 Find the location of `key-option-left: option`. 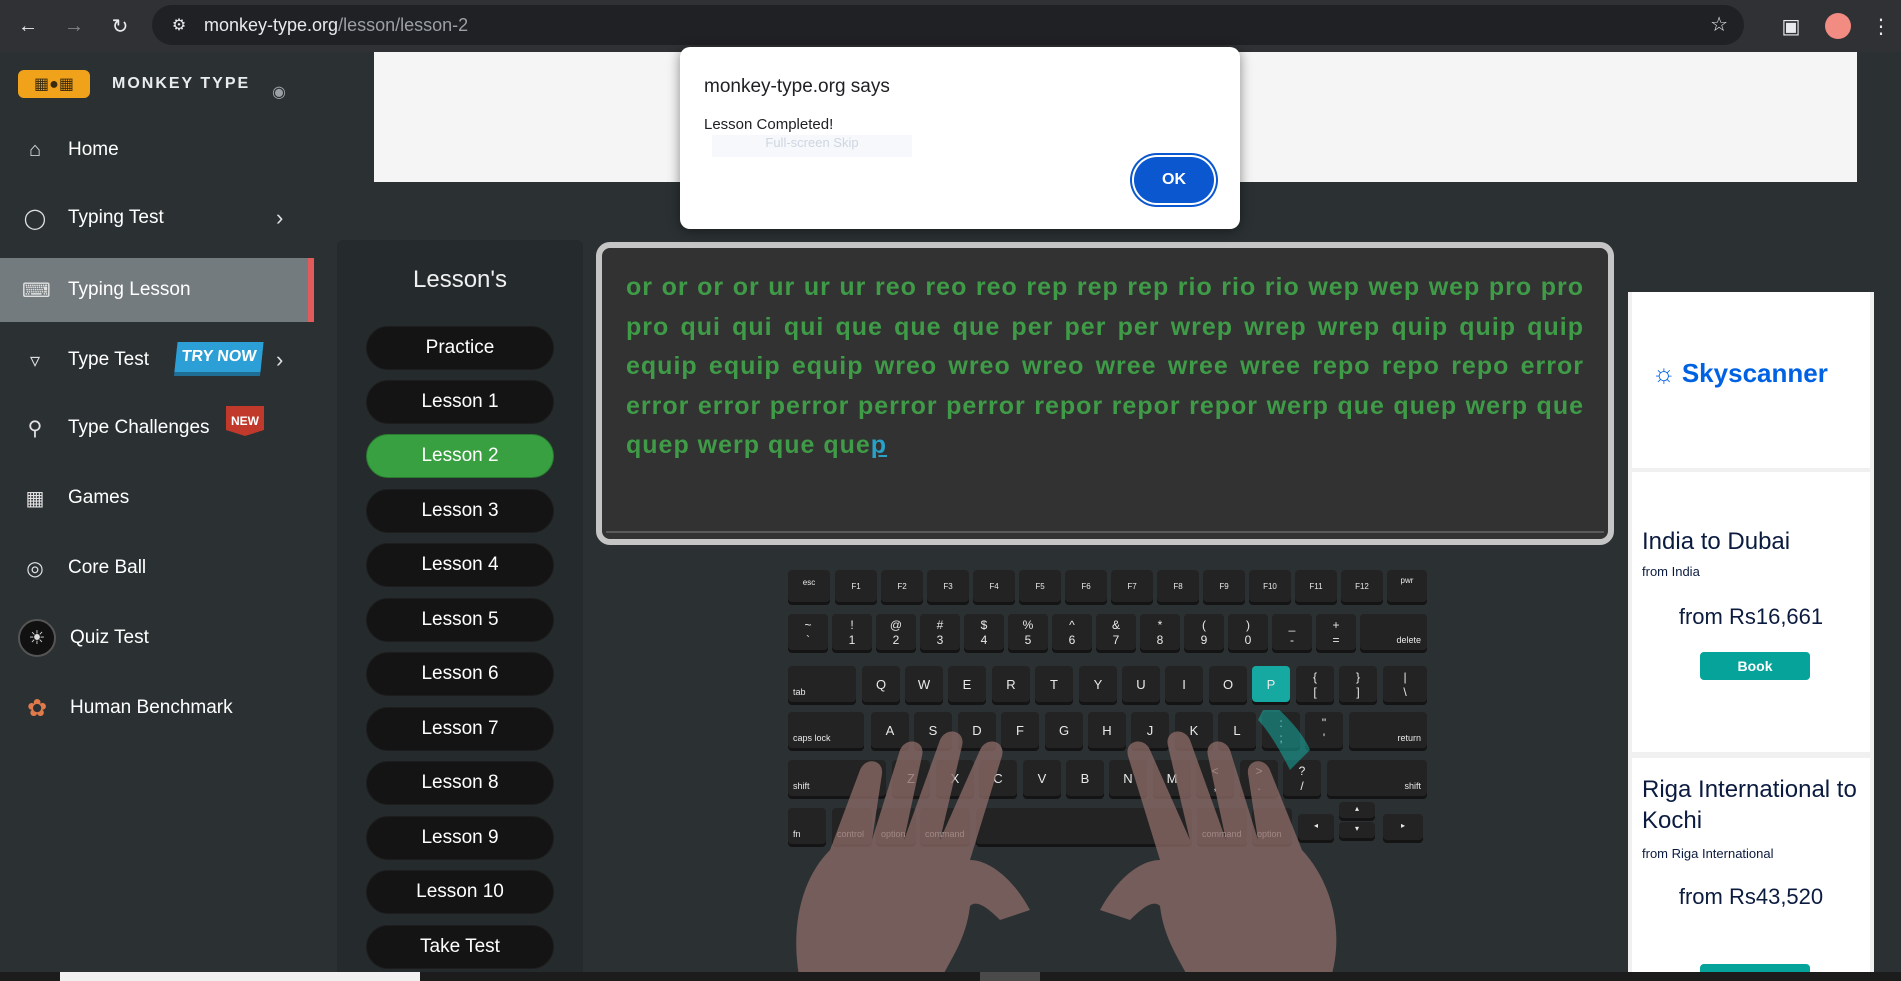

key-option-left: option is located at coordinates (896, 826).